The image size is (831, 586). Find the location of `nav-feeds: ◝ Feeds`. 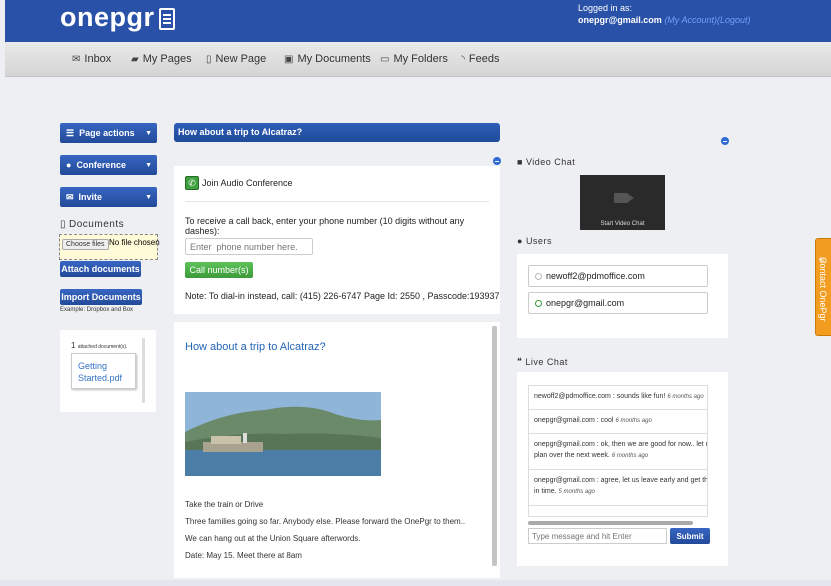

nav-feeds: ◝ Feeds is located at coordinates (480, 59).